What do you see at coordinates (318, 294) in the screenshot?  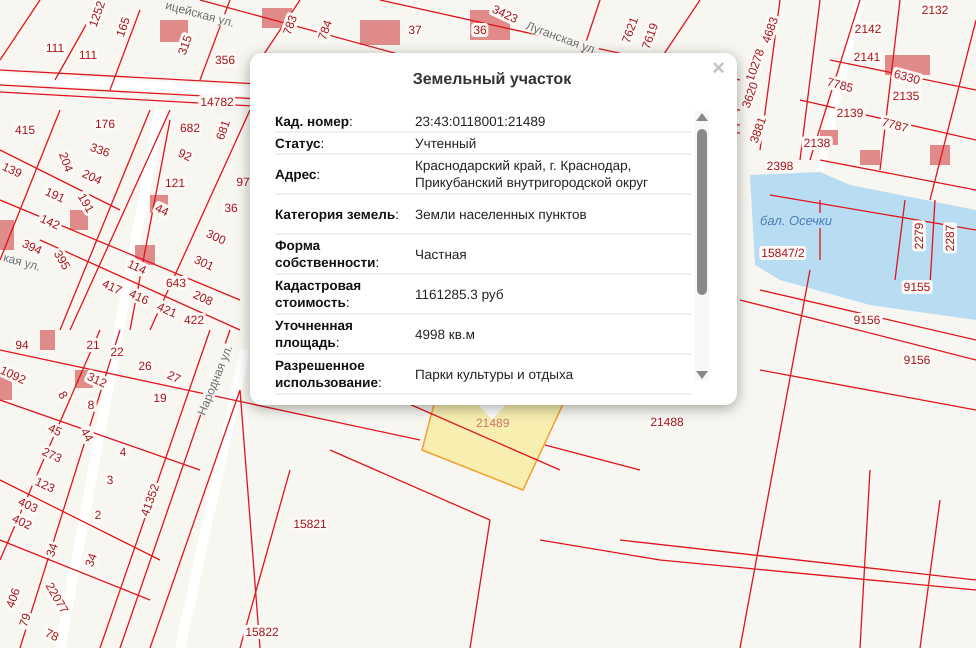 I see `field-label: Кадастровая стоимость:` at bounding box center [318, 294].